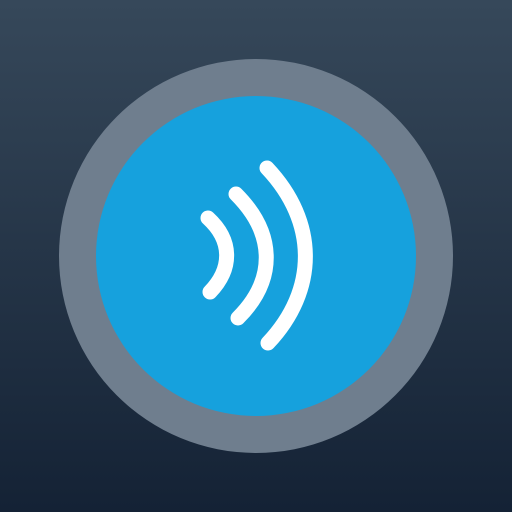 The height and width of the screenshot is (512, 512). What do you see at coordinates (217, 255) in the screenshot?
I see `wave-small` at bounding box center [217, 255].